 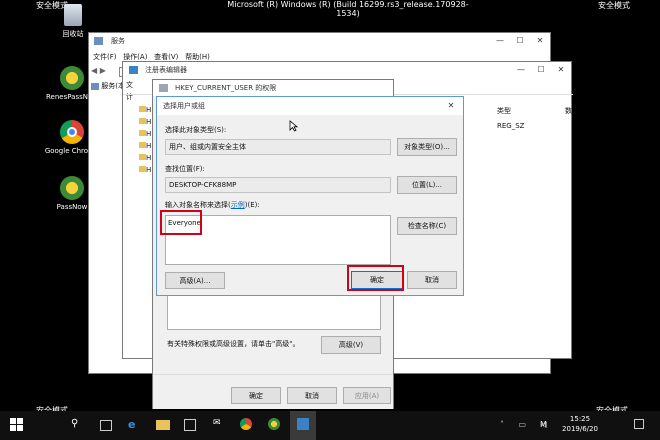 I want to click on clock-date: 2019/6/20, so click(x=580, y=429).